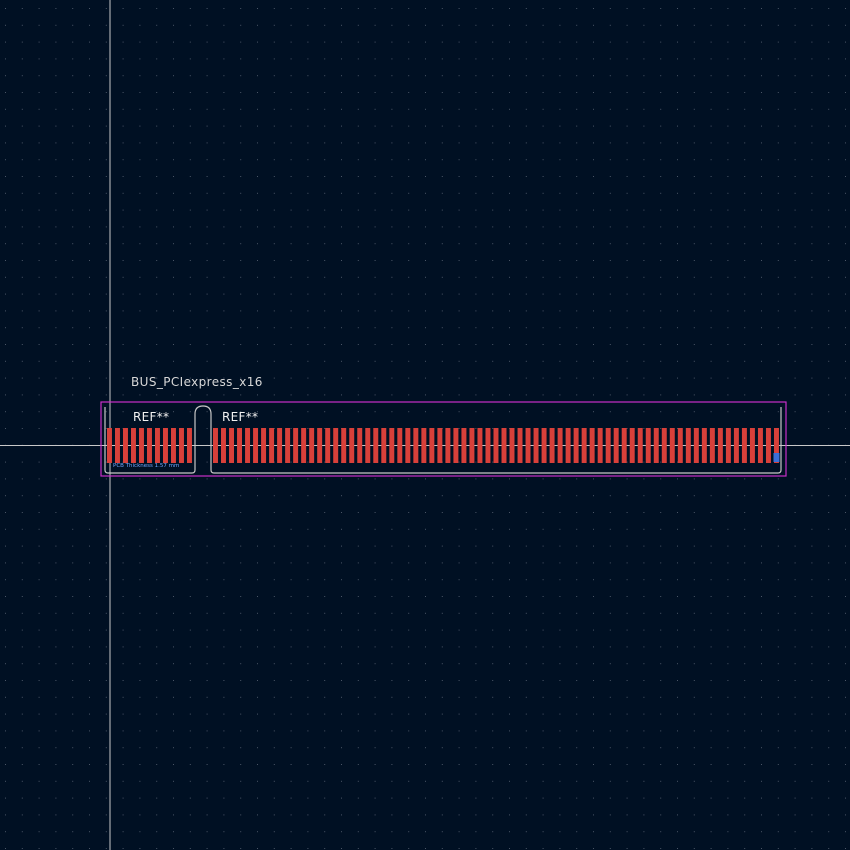  What do you see at coordinates (197, 382) in the screenshot?
I see `footprint-value-label: BUS_PCIexpress_x16` at bounding box center [197, 382].